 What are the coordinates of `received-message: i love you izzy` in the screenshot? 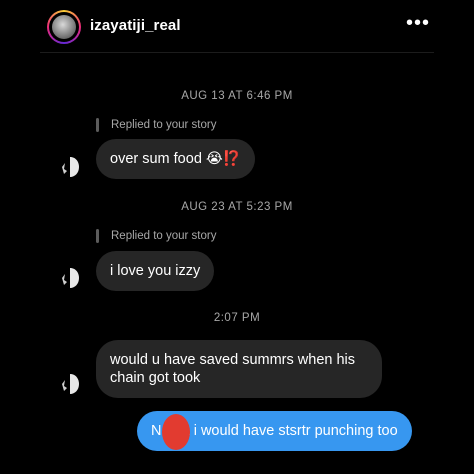 It's located at (155, 271).